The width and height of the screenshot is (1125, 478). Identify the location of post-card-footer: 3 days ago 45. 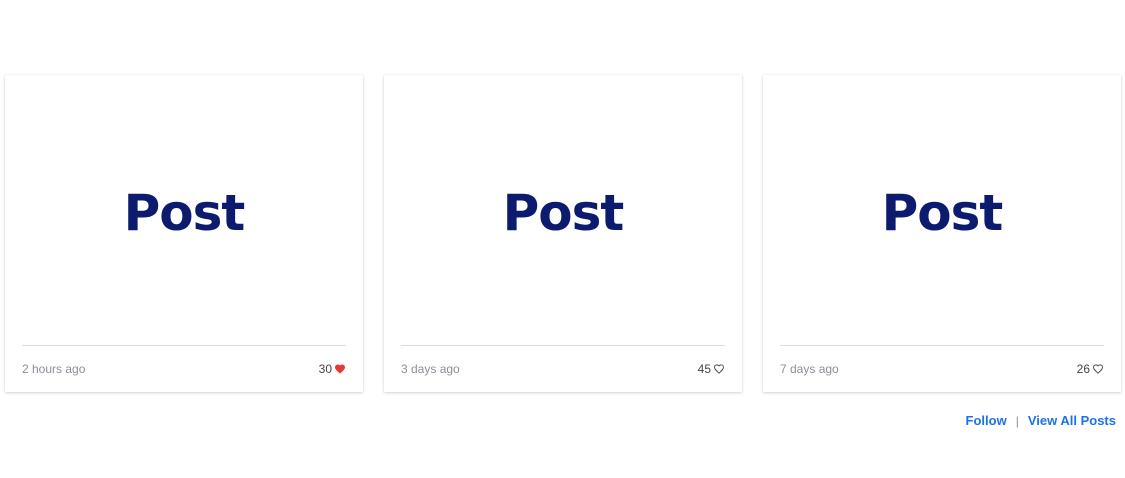
(563, 369).